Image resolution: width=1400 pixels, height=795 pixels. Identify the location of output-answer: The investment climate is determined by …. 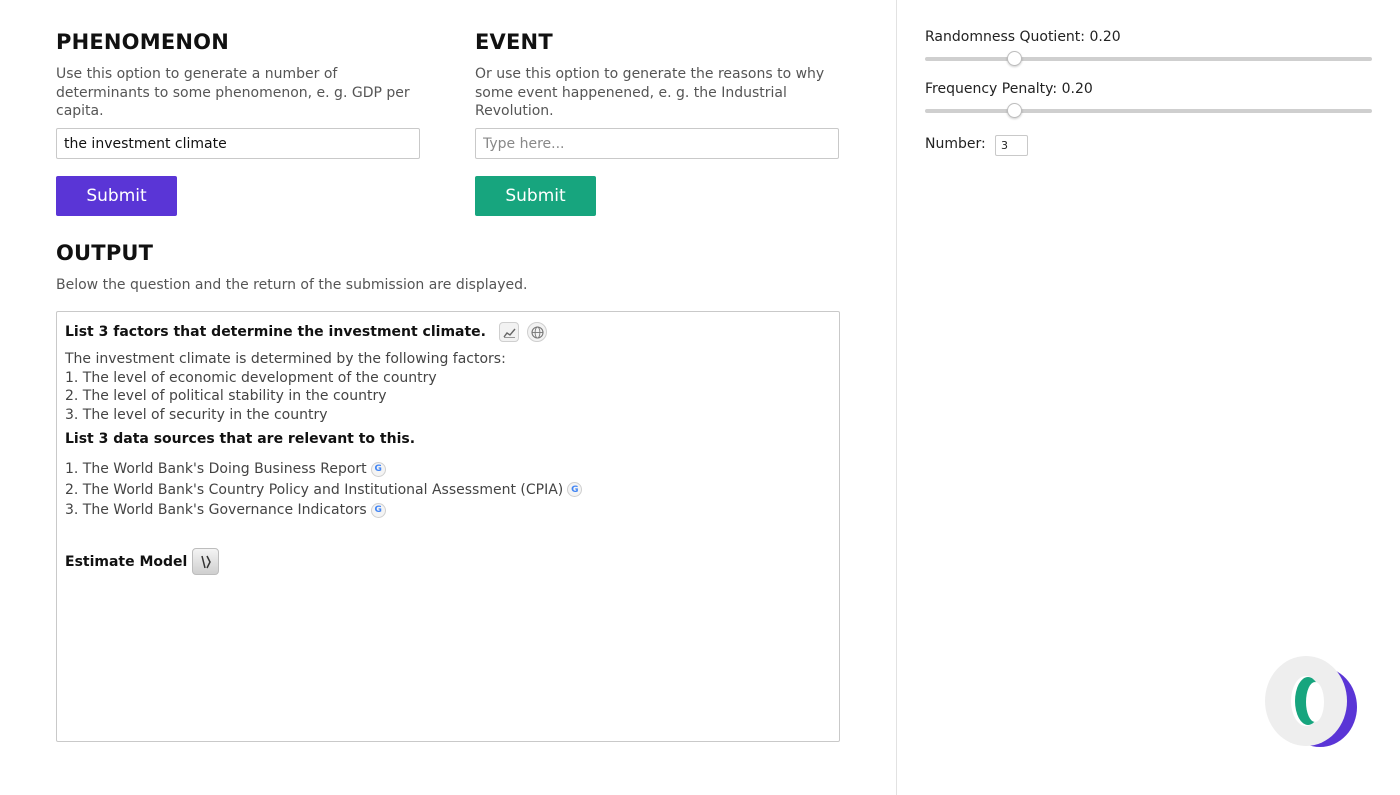
(285, 387).